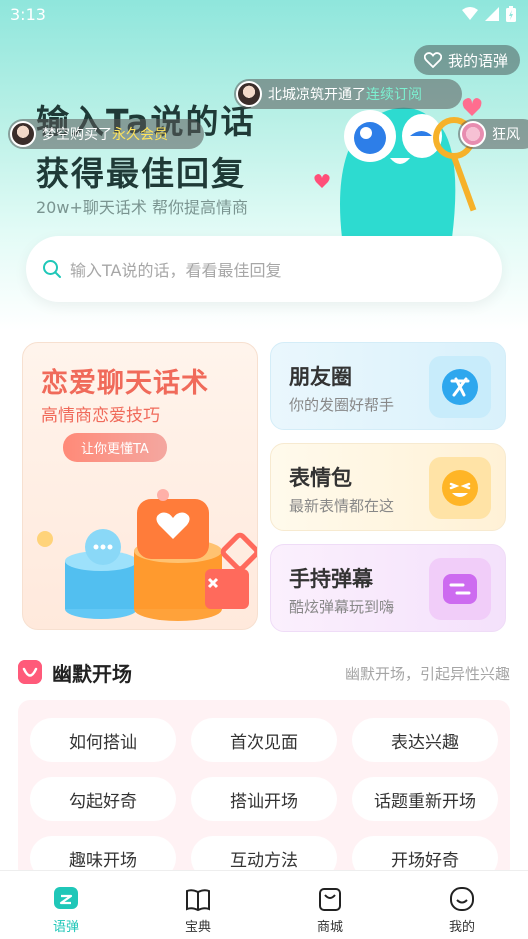 The width and height of the screenshot is (528, 939). What do you see at coordinates (470, 13) in the screenshot?
I see `wifi-icon` at bounding box center [470, 13].